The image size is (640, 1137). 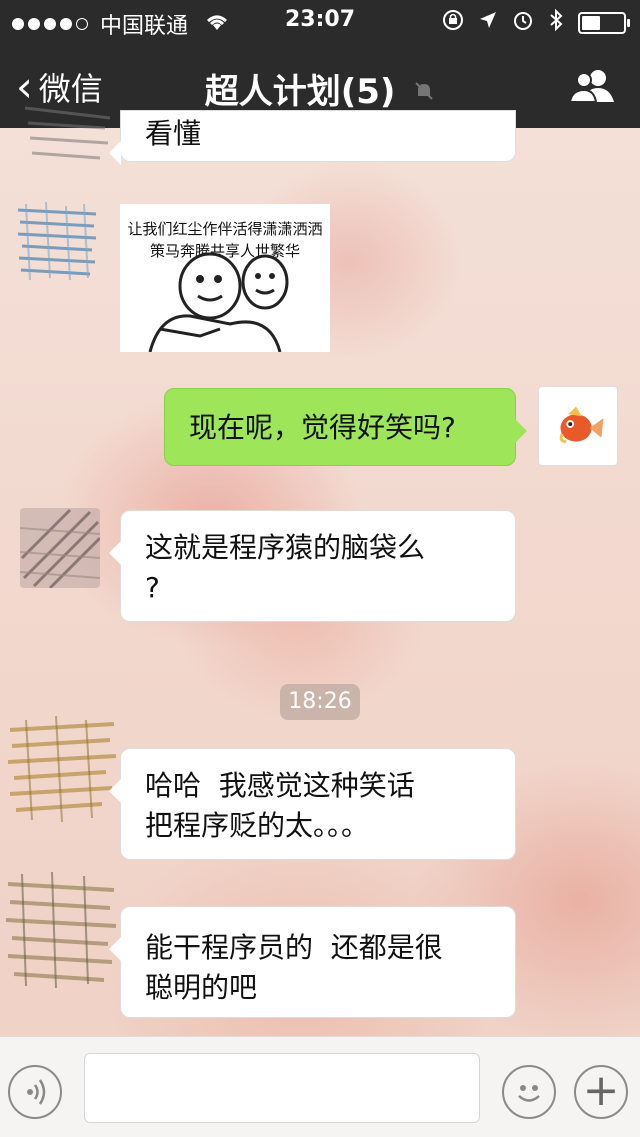 I want to click on message-text: 看懂, so click(x=173, y=133).